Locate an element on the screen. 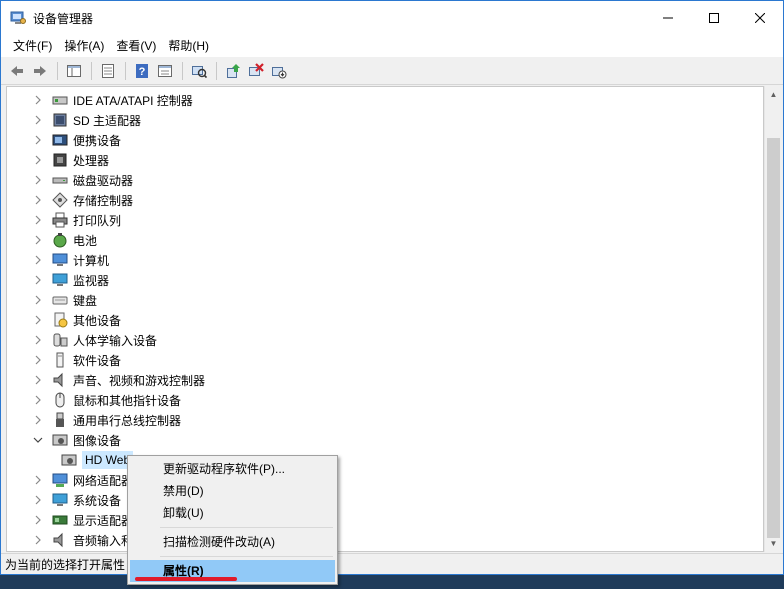 The height and width of the screenshot is (589, 784). tree-item: 其他设备 is located at coordinates (76, 320).